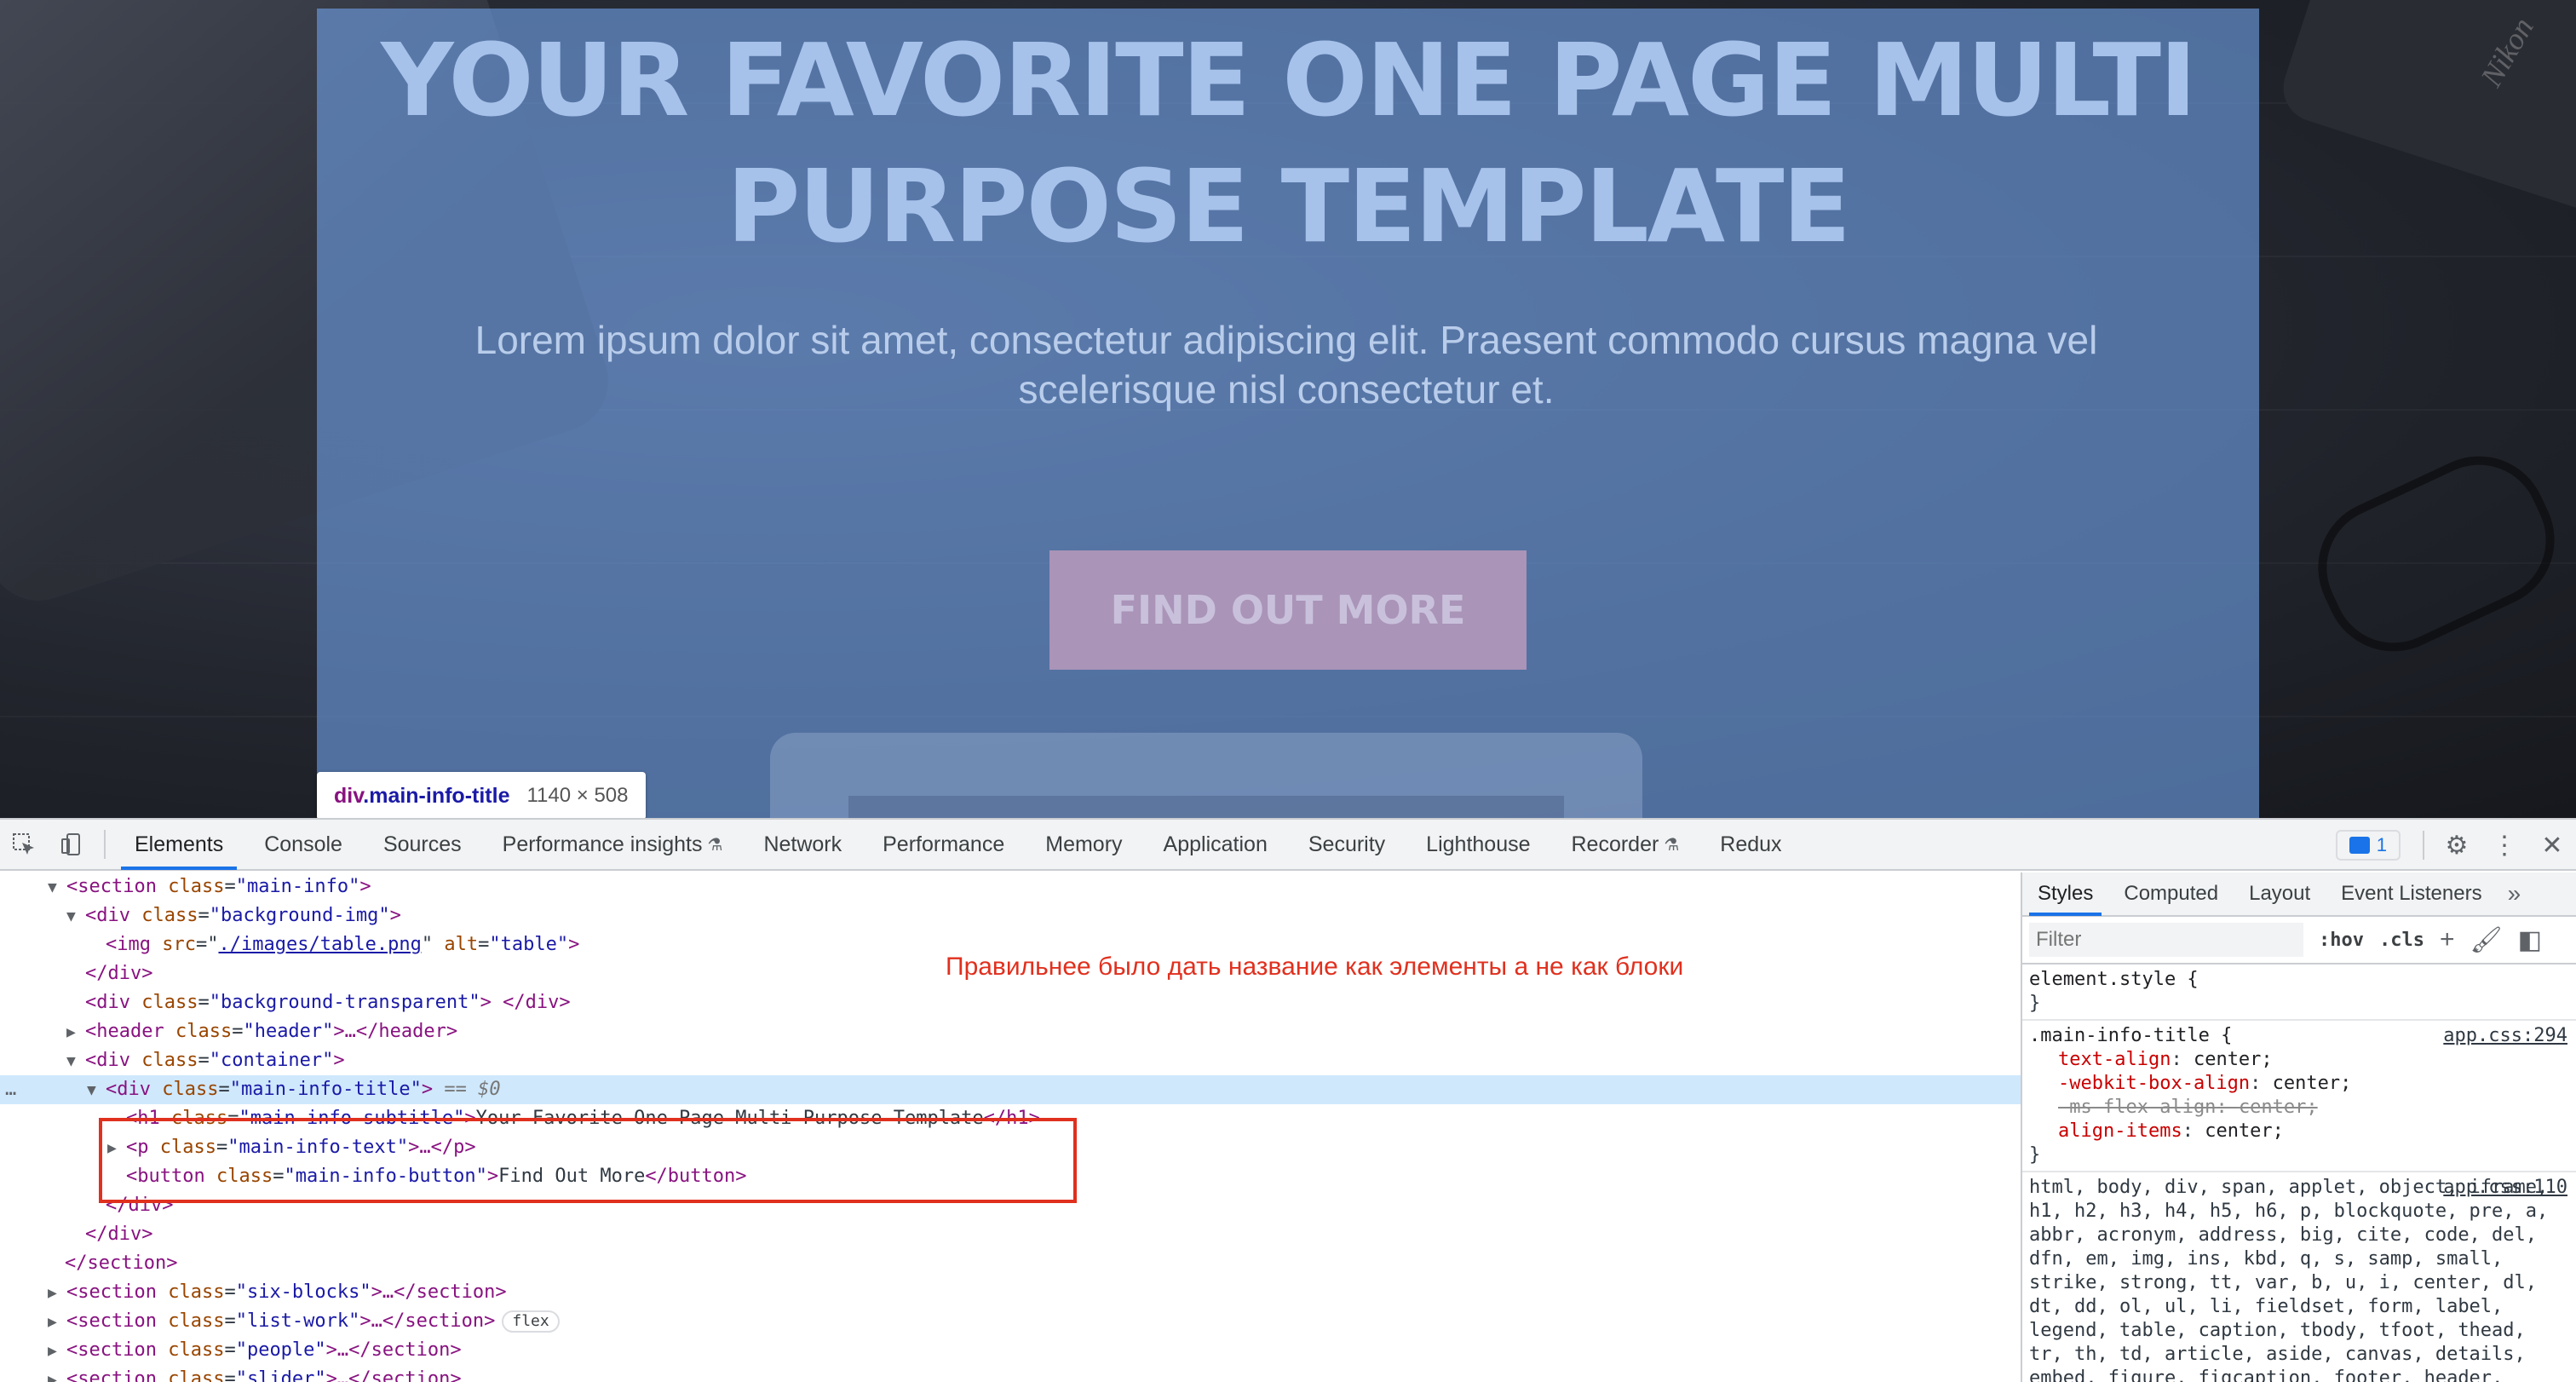  Describe the element at coordinates (1478, 844) in the screenshot. I see `tab-lighthouse: Lighthouse` at that location.